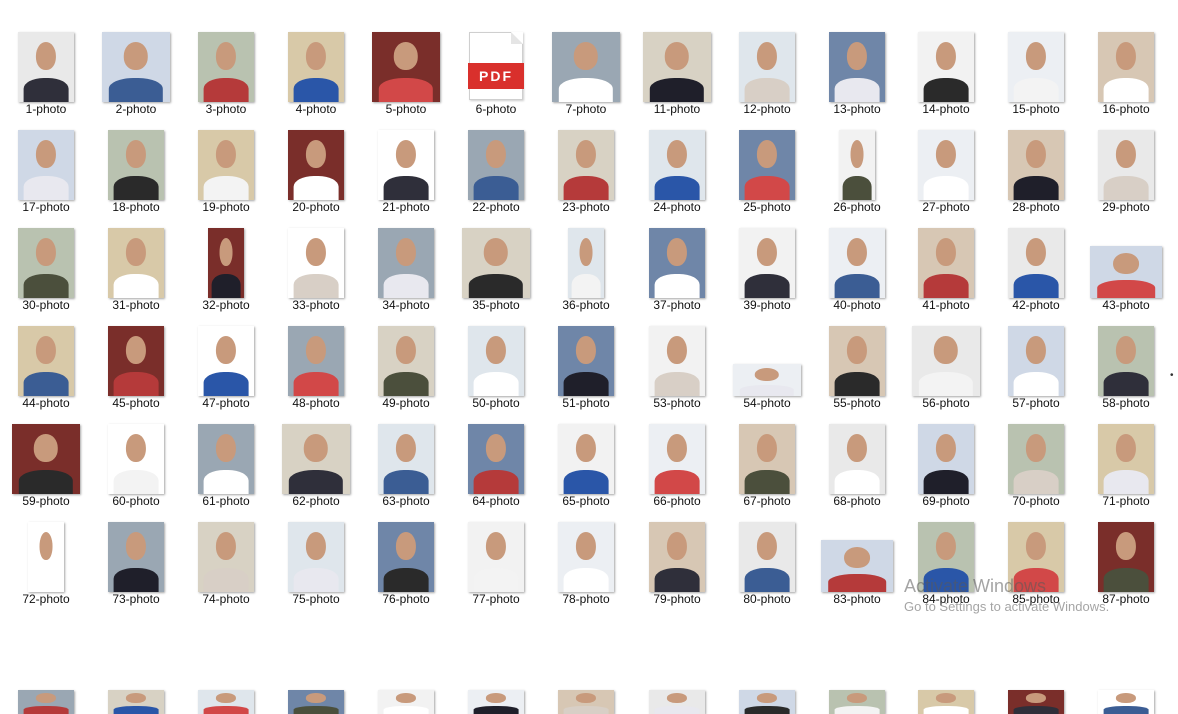  I want to click on file-item: 80-photo, so click(767, 557).